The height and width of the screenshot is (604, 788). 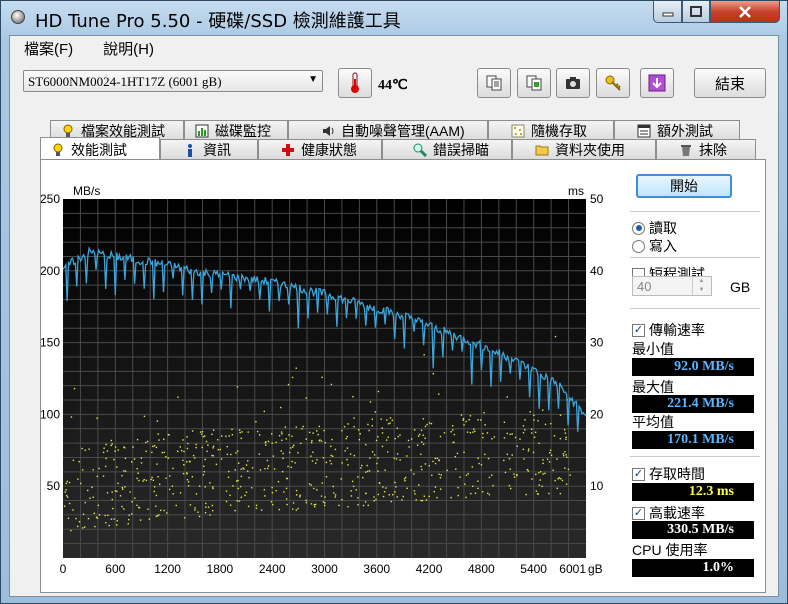 I want to click on tab-aam: 自動噪聲管理(AAM), so click(x=388, y=130).